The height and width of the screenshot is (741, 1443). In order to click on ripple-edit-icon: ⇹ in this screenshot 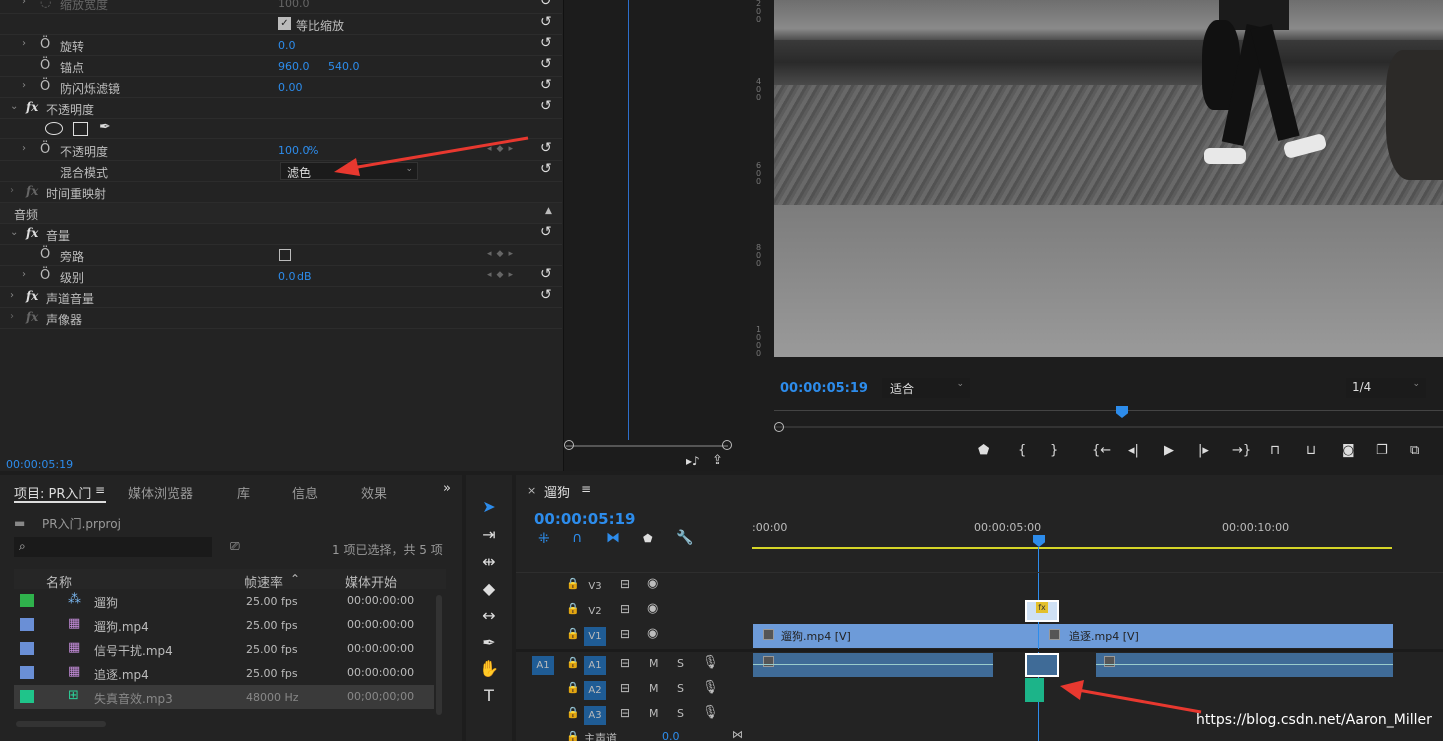, I will do `click(489, 563)`.